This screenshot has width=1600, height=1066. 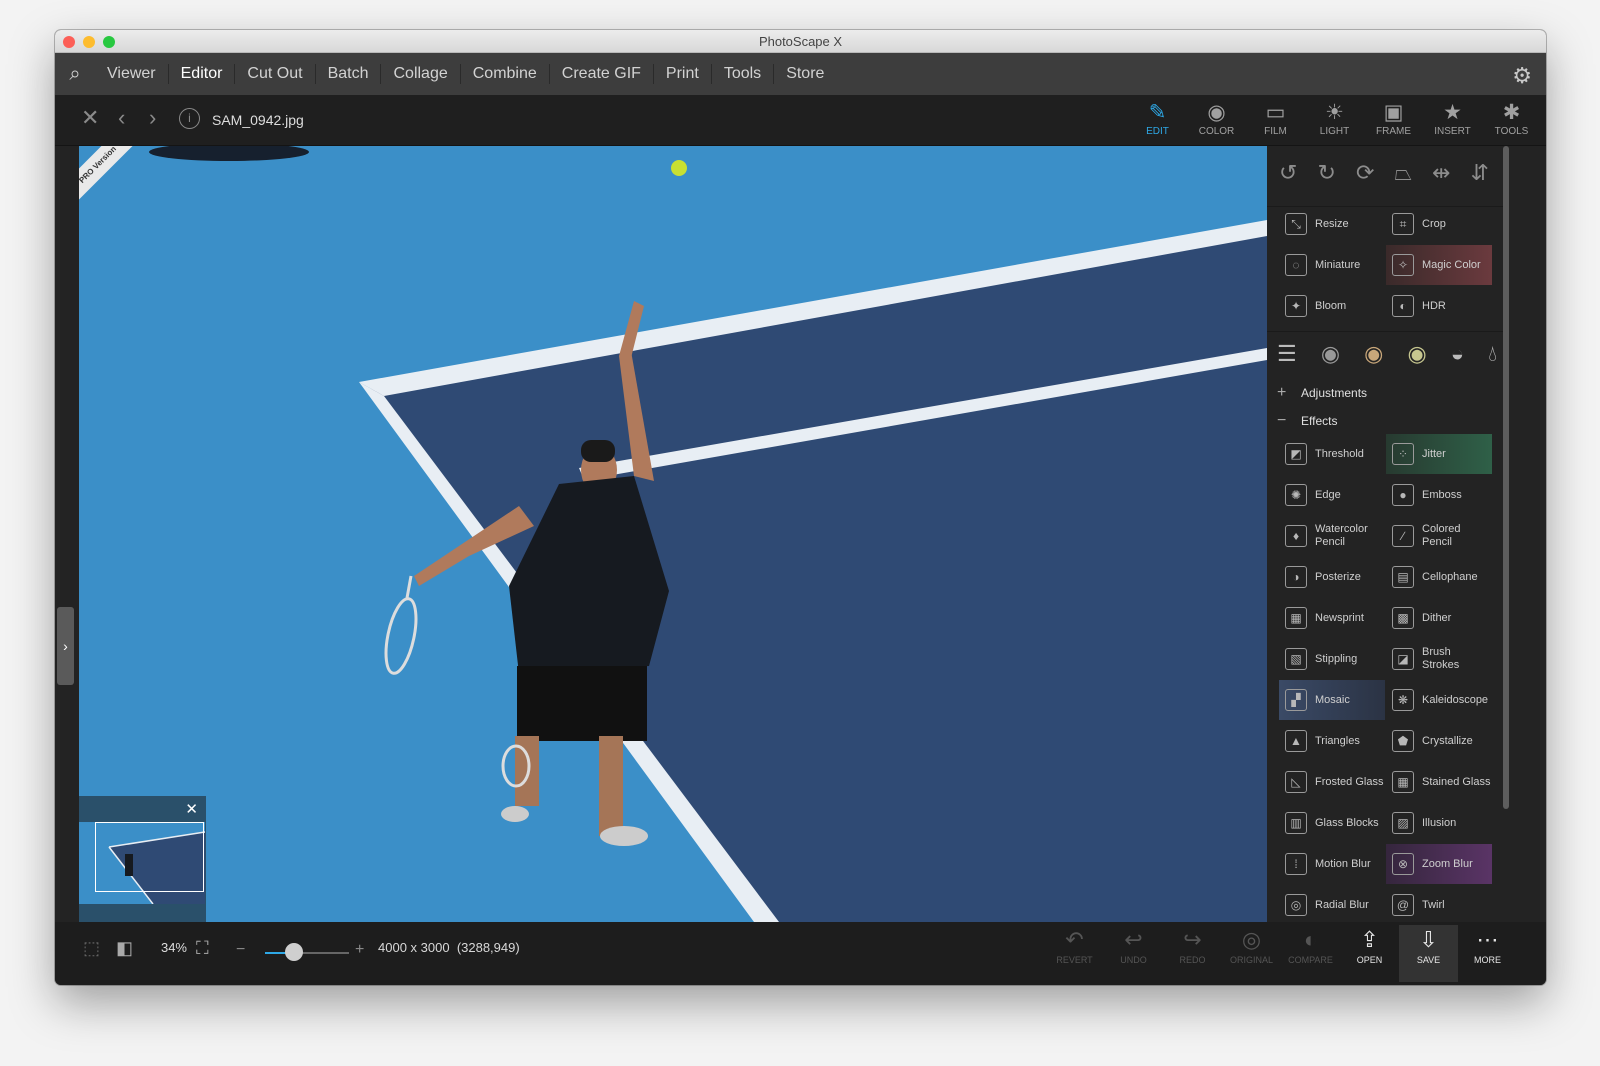 What do you see at coordinates (1480, 173) in the screenshot?
I see `flip-vertical-icon: ⇵` at bounding box center [1480, 173].